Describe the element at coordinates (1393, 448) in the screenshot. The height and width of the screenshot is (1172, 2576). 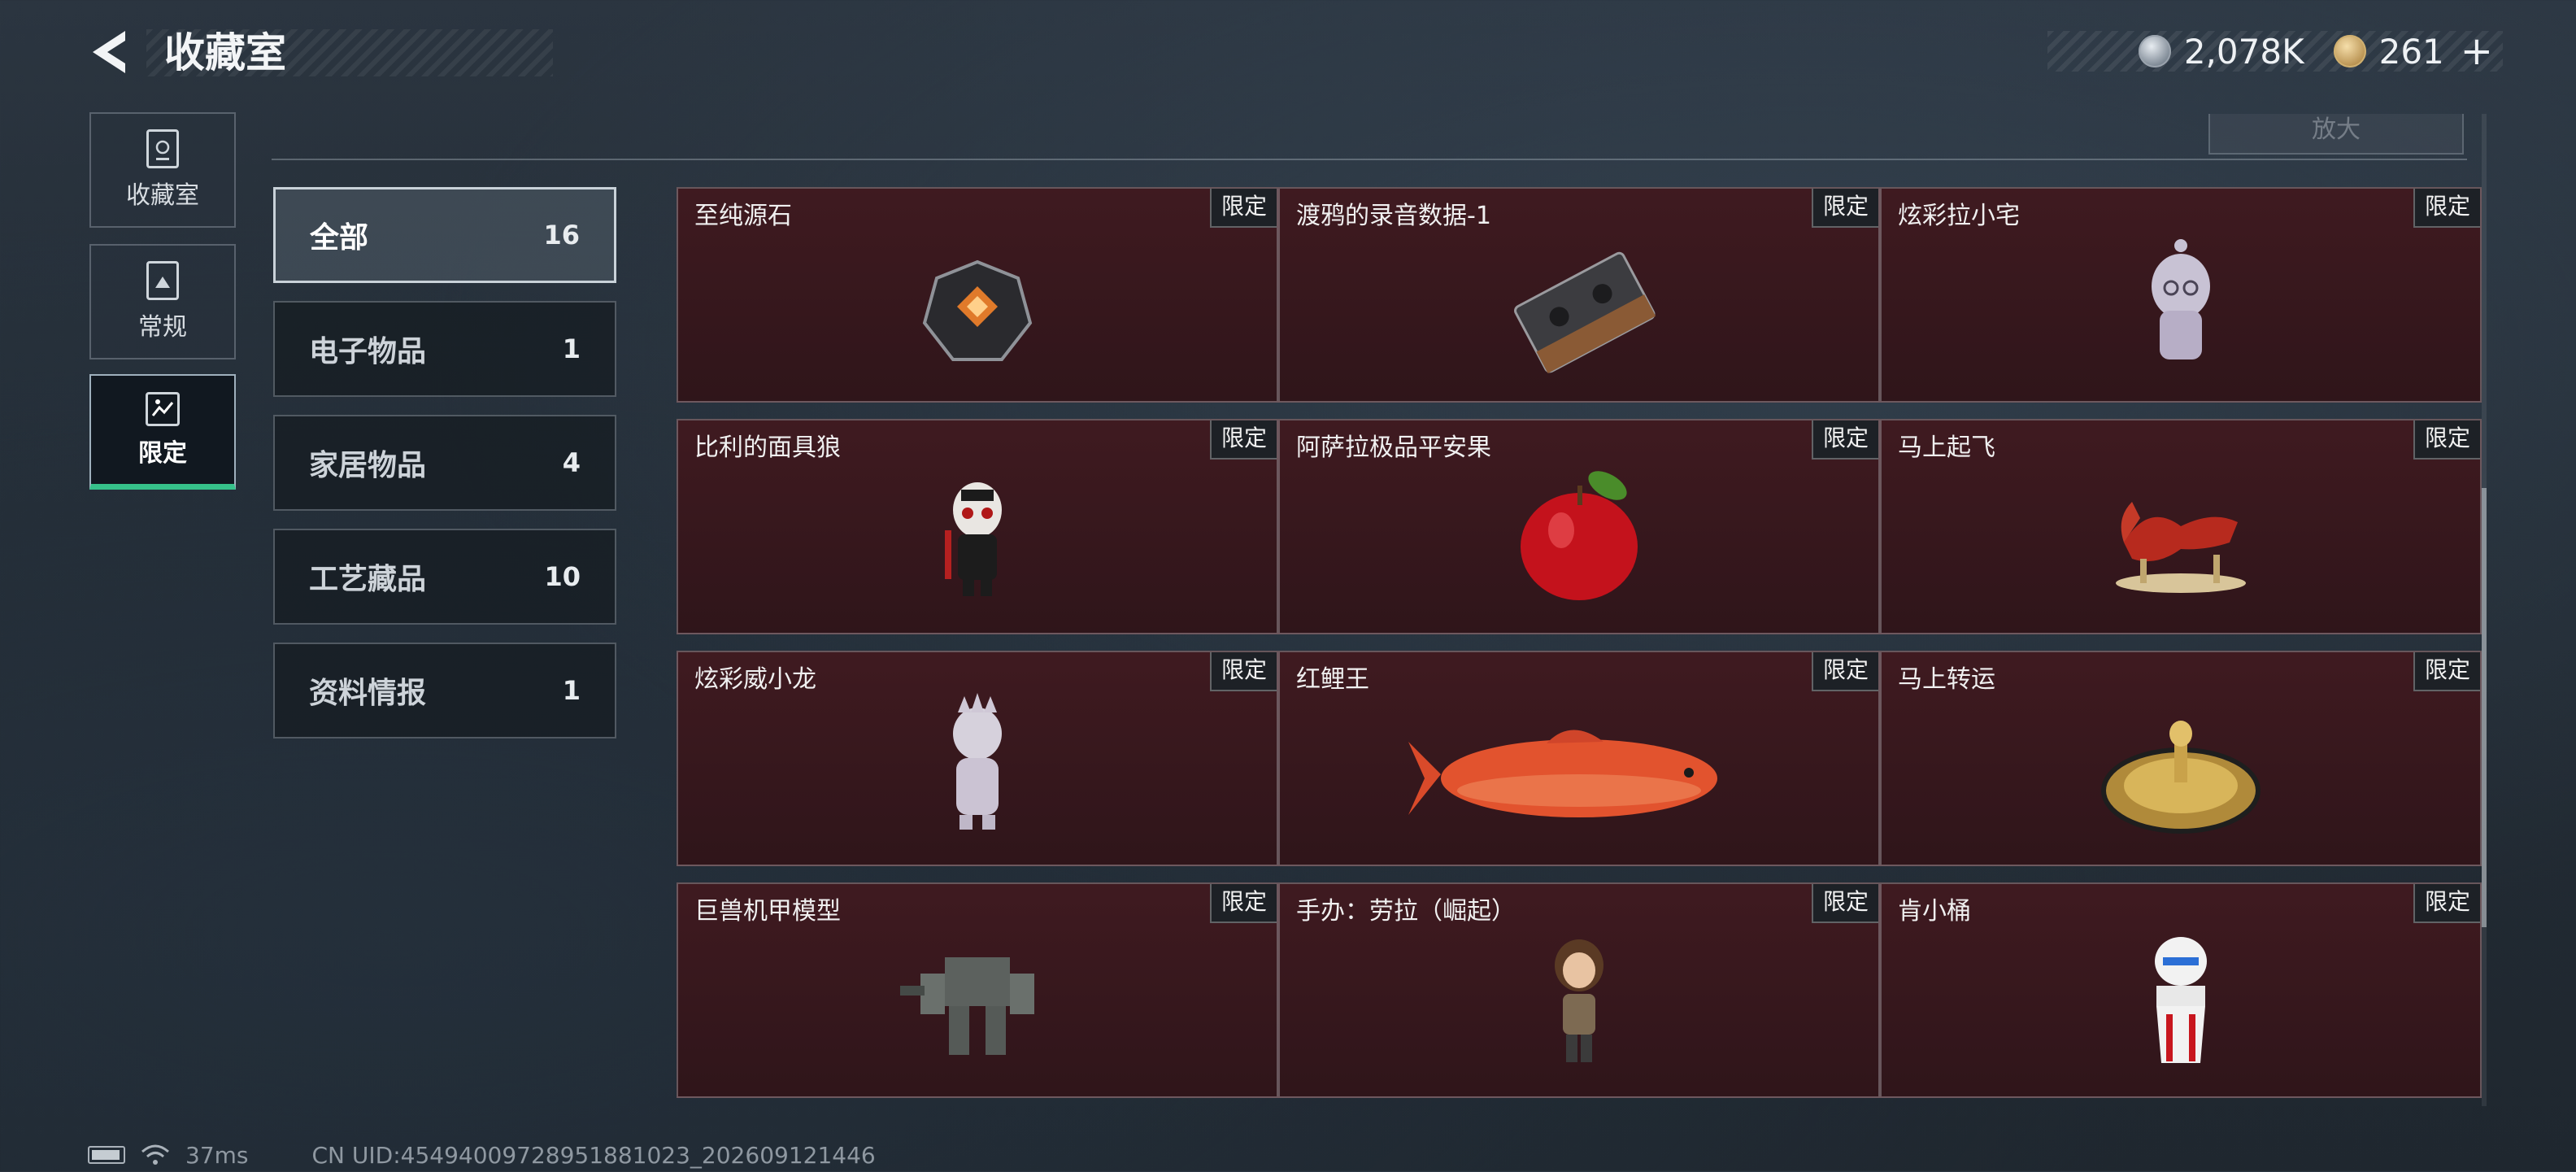
I see `item-name: 阿萨拉极品平安果` at that location.